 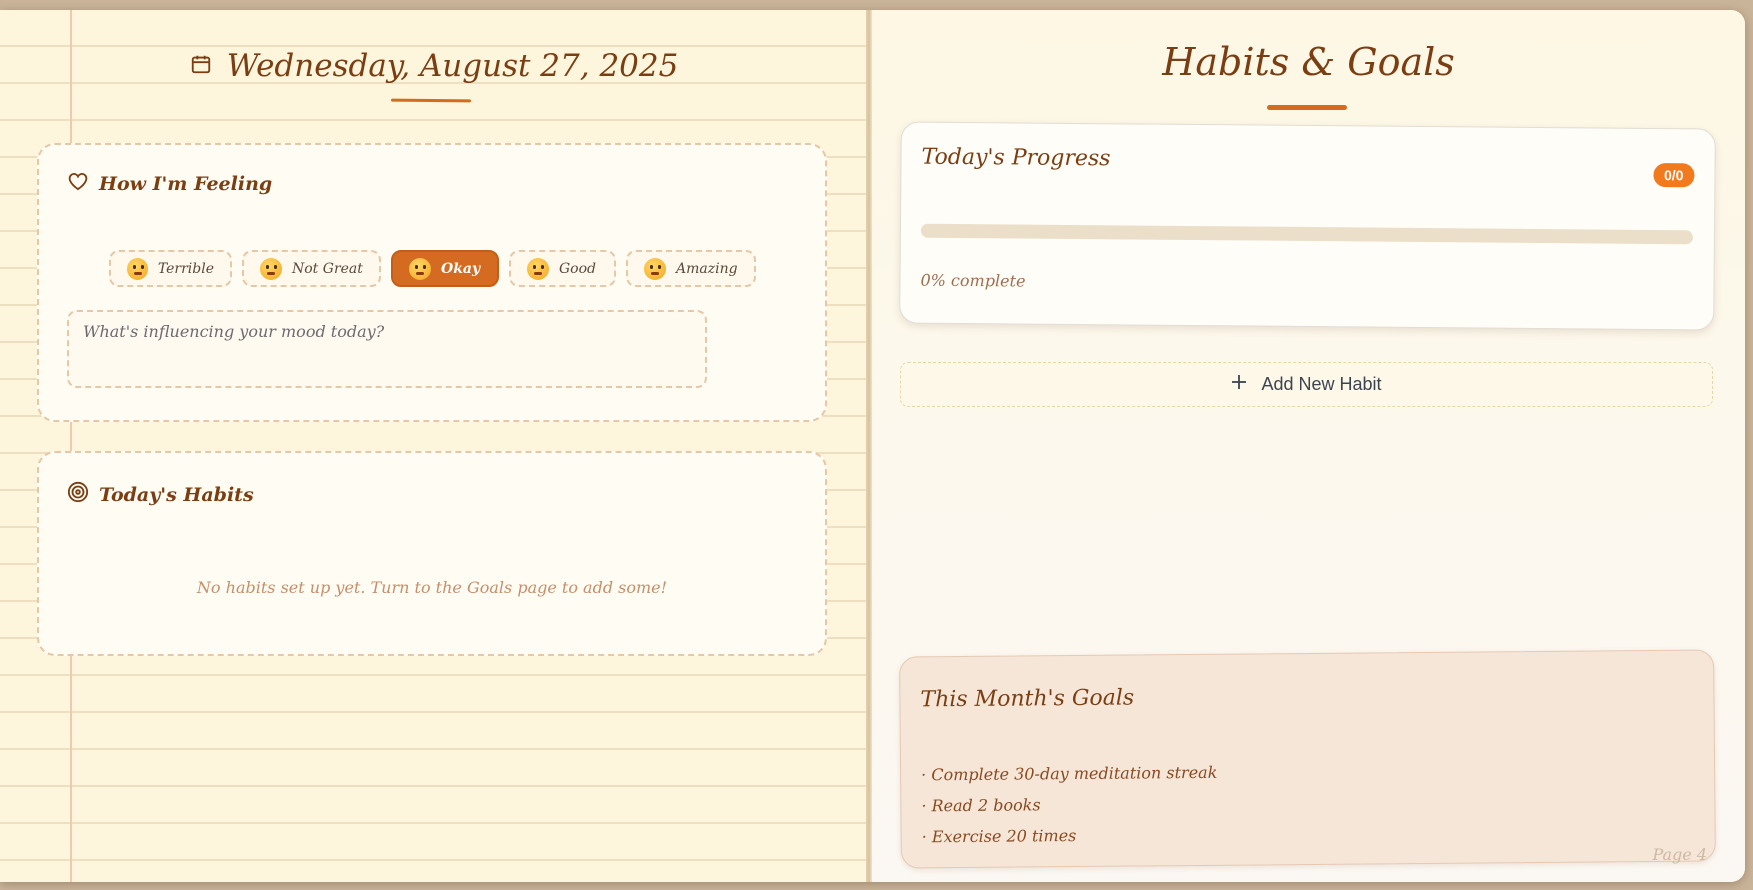 I want to click on mood-label: Good, so click(x=578, y=268).